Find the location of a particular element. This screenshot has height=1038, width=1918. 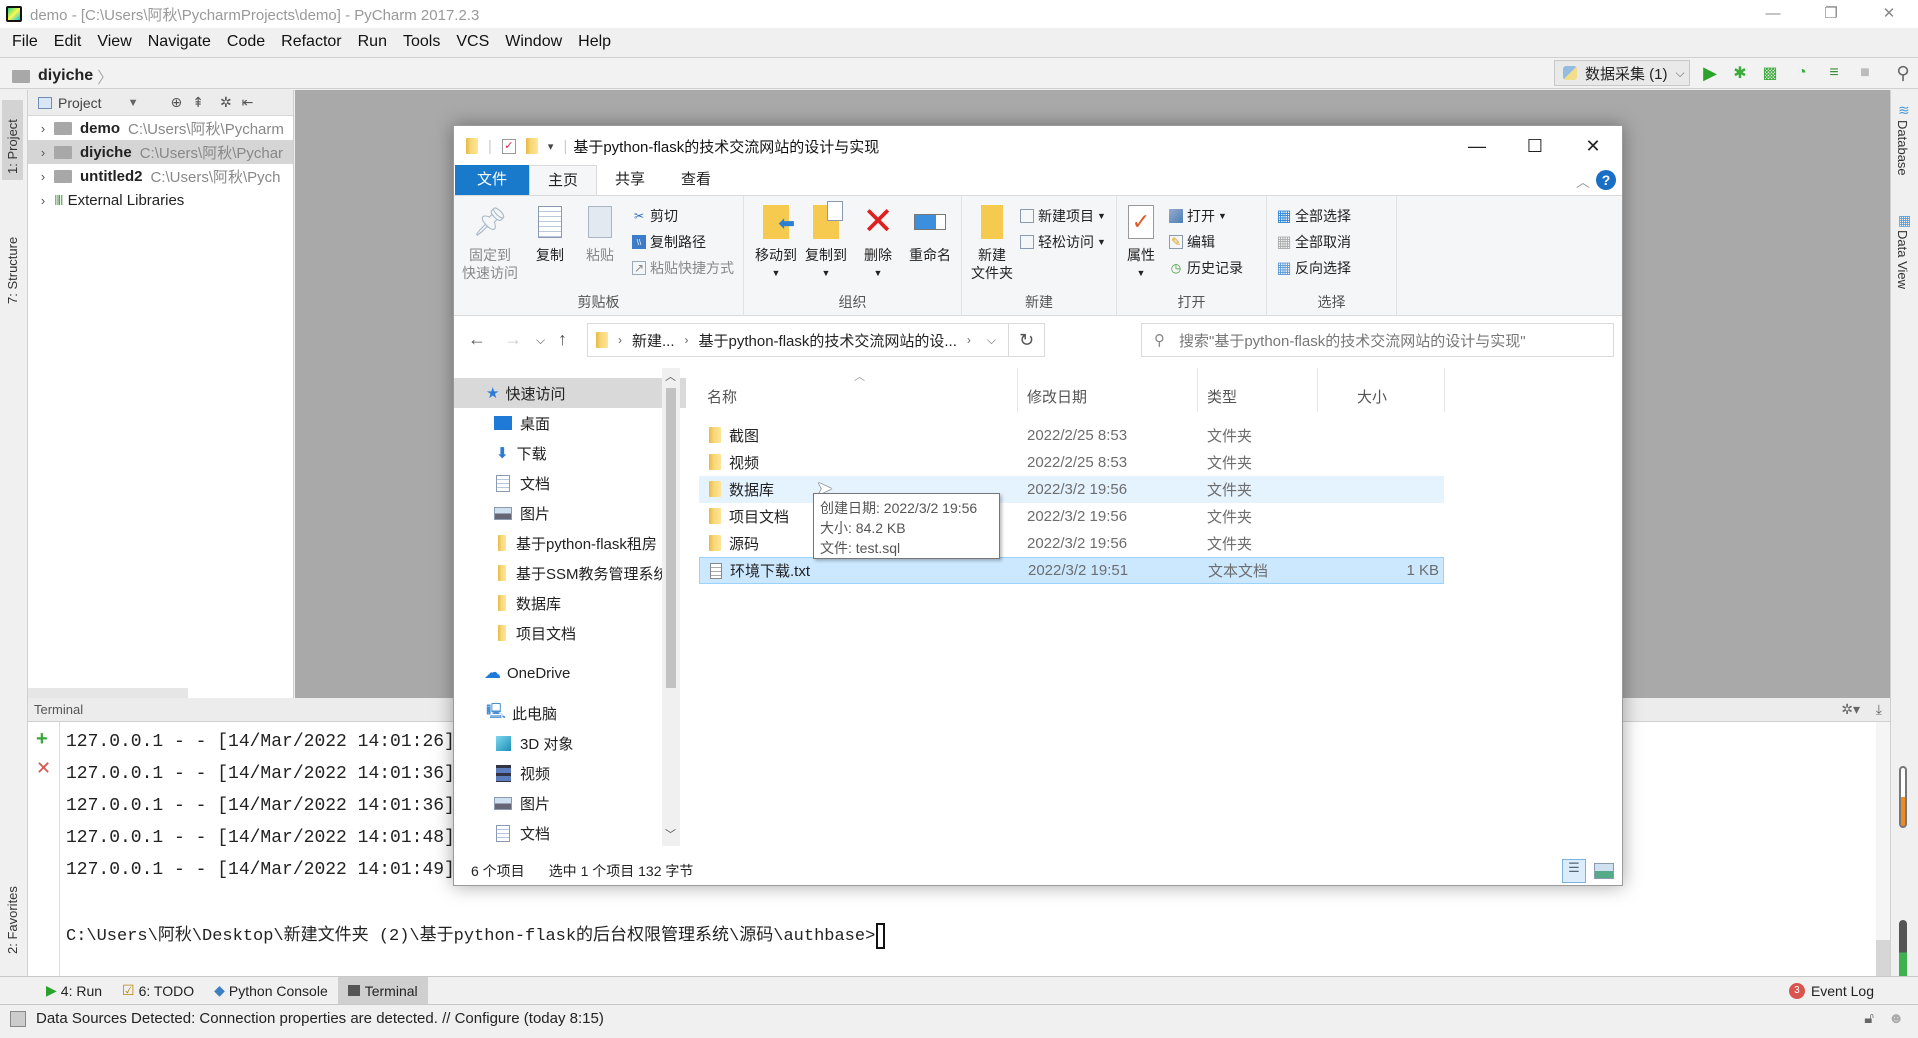

column-type: 类型 is located at coordinates (1222, 396).